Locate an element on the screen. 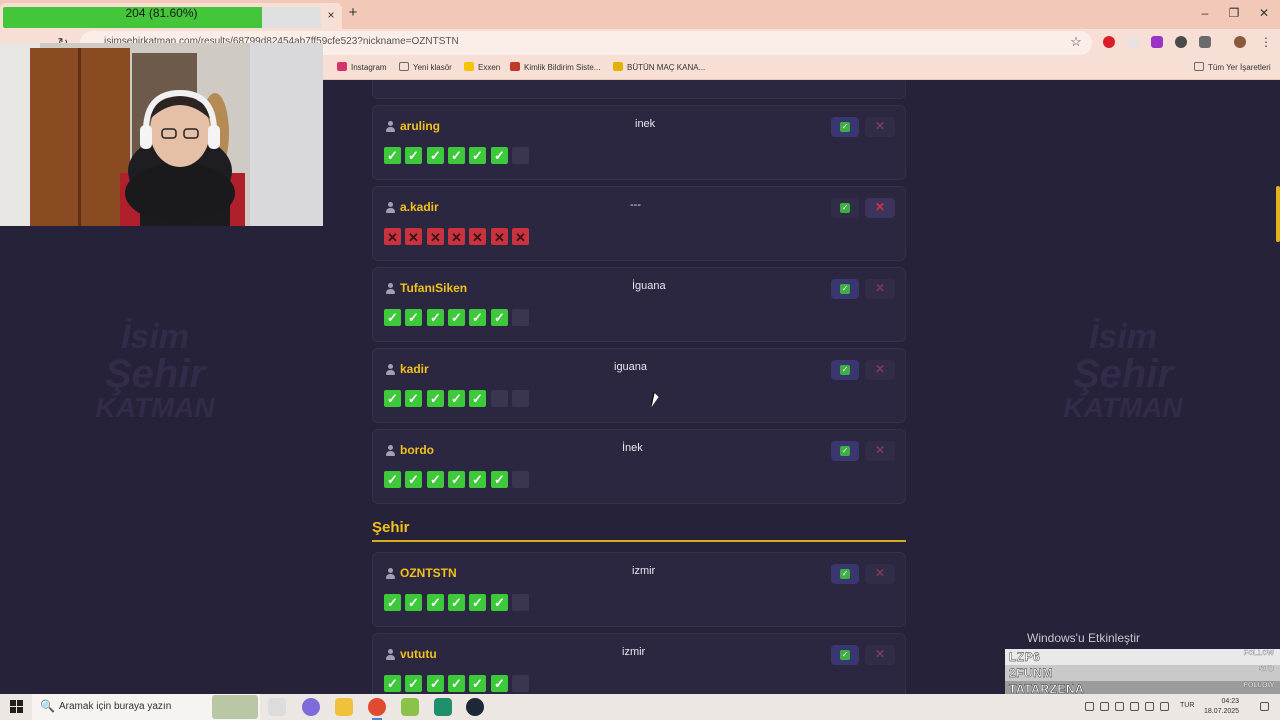 This screenshot has width=1280, height=720. close-icon: ✕ is located at coordinates (880, 207).